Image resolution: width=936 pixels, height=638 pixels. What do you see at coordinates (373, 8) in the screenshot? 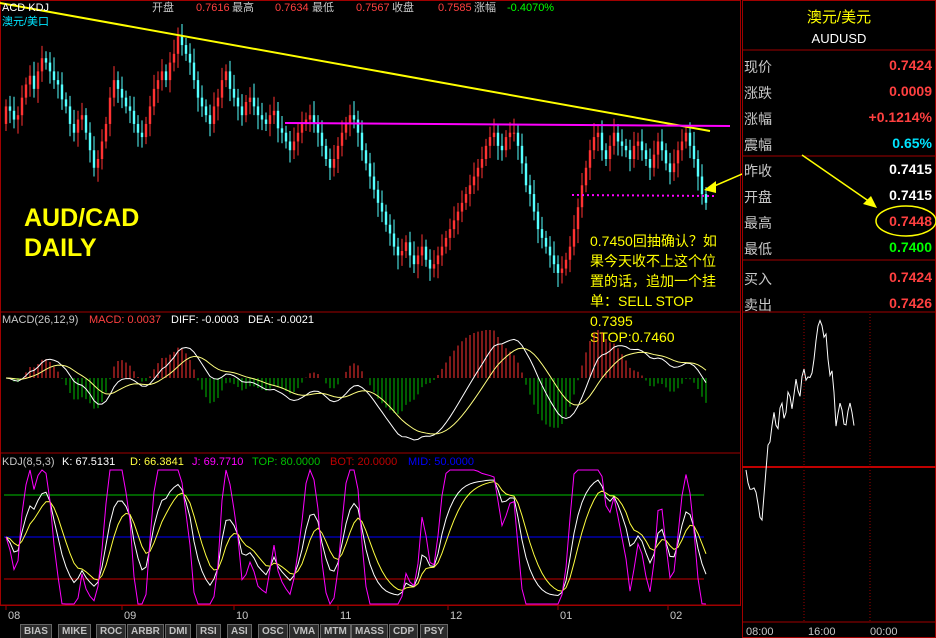
I see `header-low-value: 0.7567` at bounding box center [373, 8].